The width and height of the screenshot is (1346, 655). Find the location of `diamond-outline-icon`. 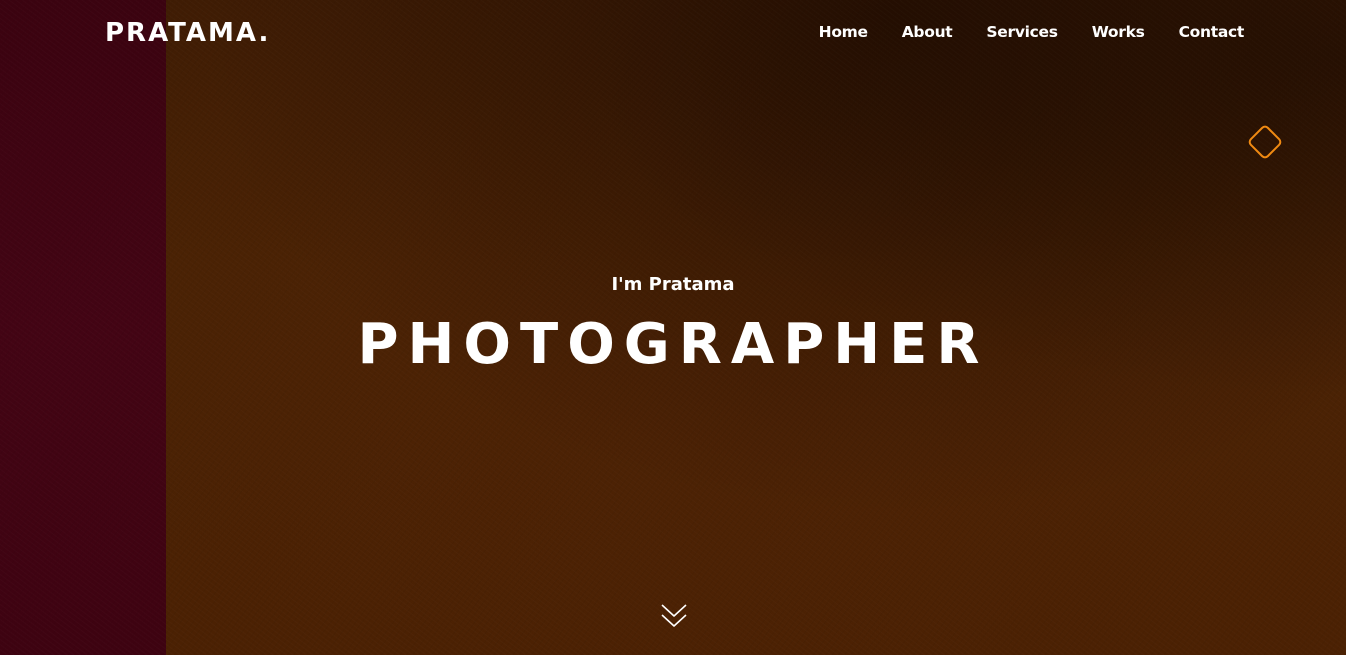

diamond-outline-icon is located at coordinates (1265, 142).